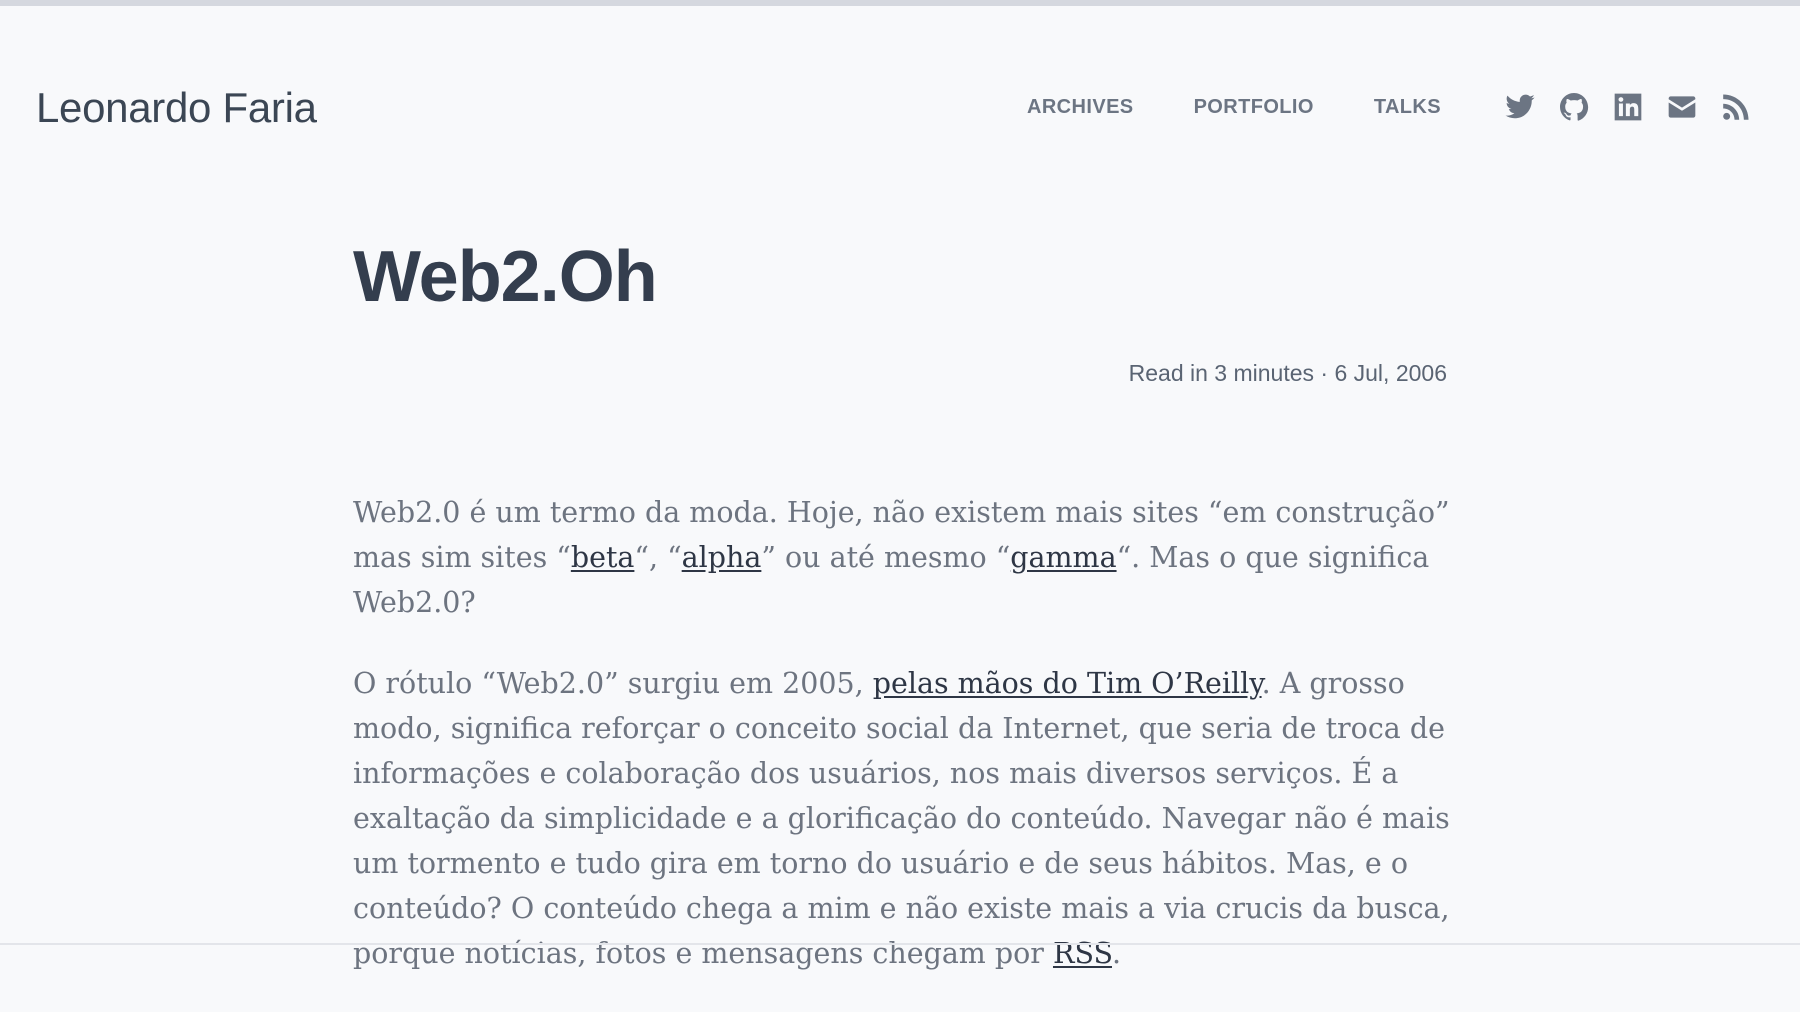 This screenshot has height=1012, width=1800. Describe the element at coordinates (658, 557) in the screenshot. I see `paragraph-text: “, “` at that location.